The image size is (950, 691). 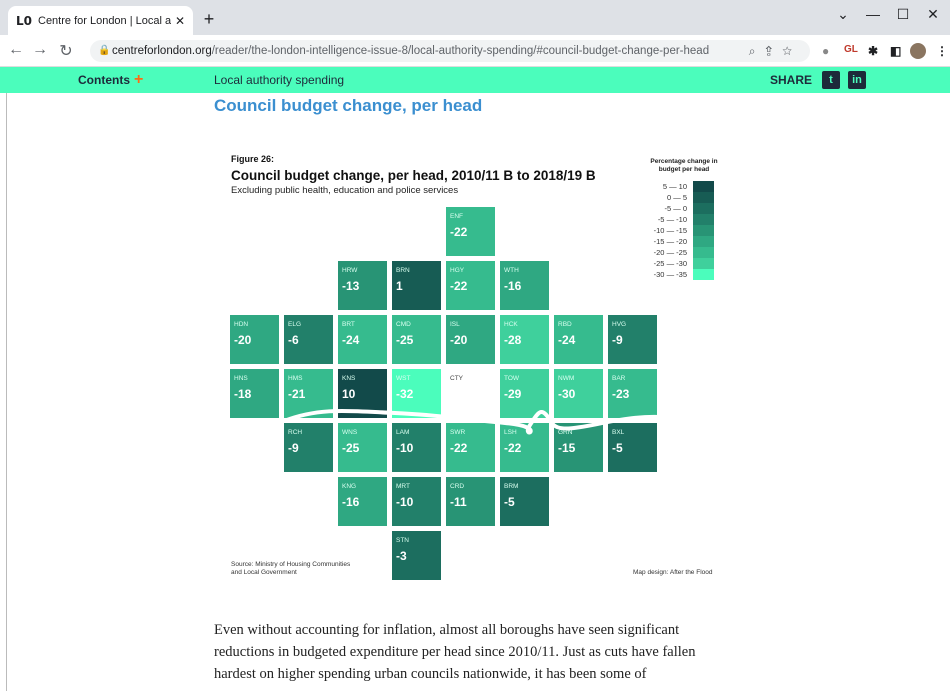 I want to click on borough-value: -28, so click(x=513, y=340).